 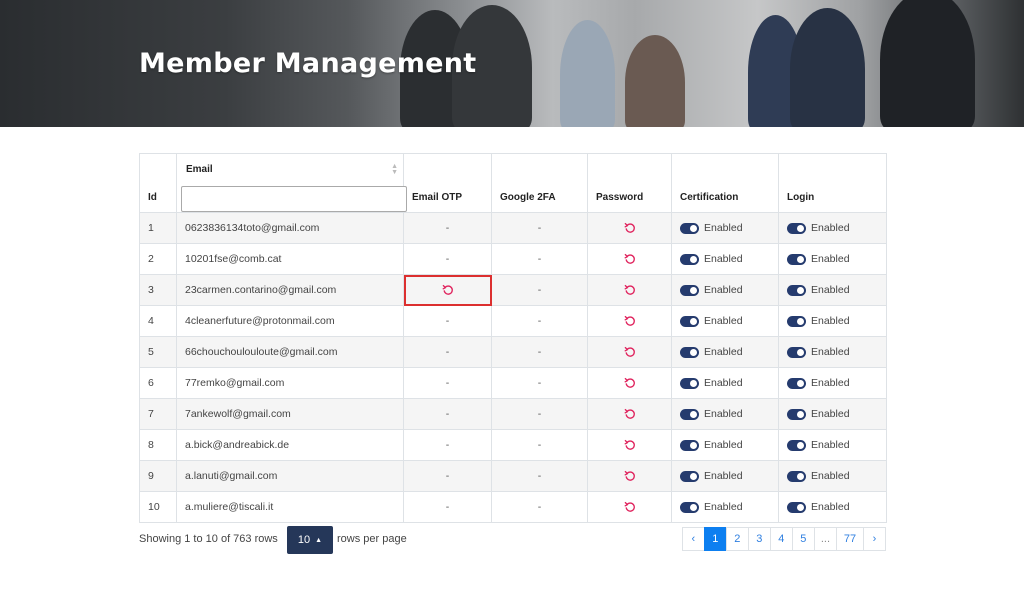 What do you see at coordinates (310, 540) in the screenshot?
I see `rows-per-page-select: 10 ▲` at bounding box center [310, 540].